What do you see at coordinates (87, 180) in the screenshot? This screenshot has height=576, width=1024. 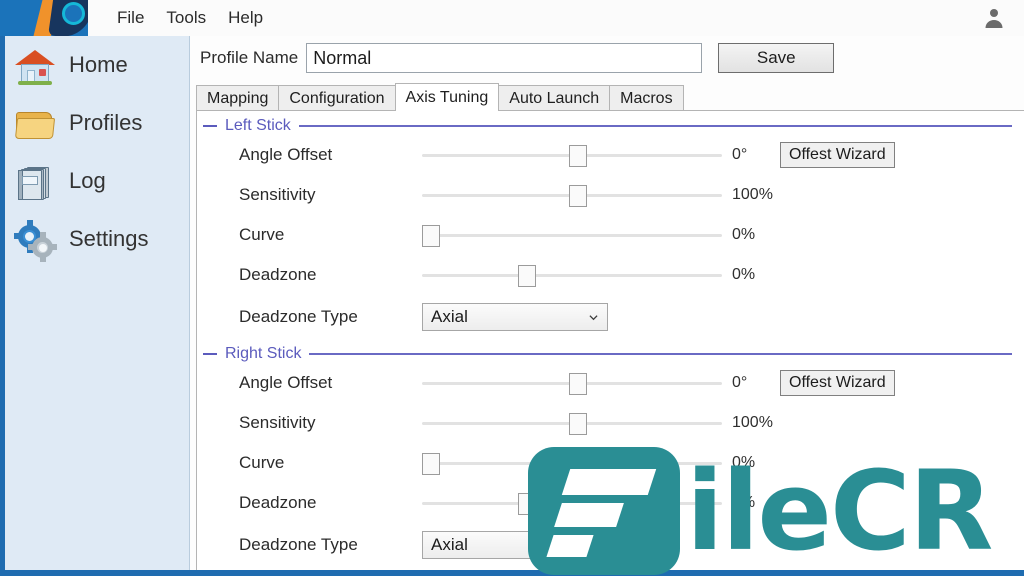 I see `sidebar-item-label: Log` at bounding box center [87, 180].